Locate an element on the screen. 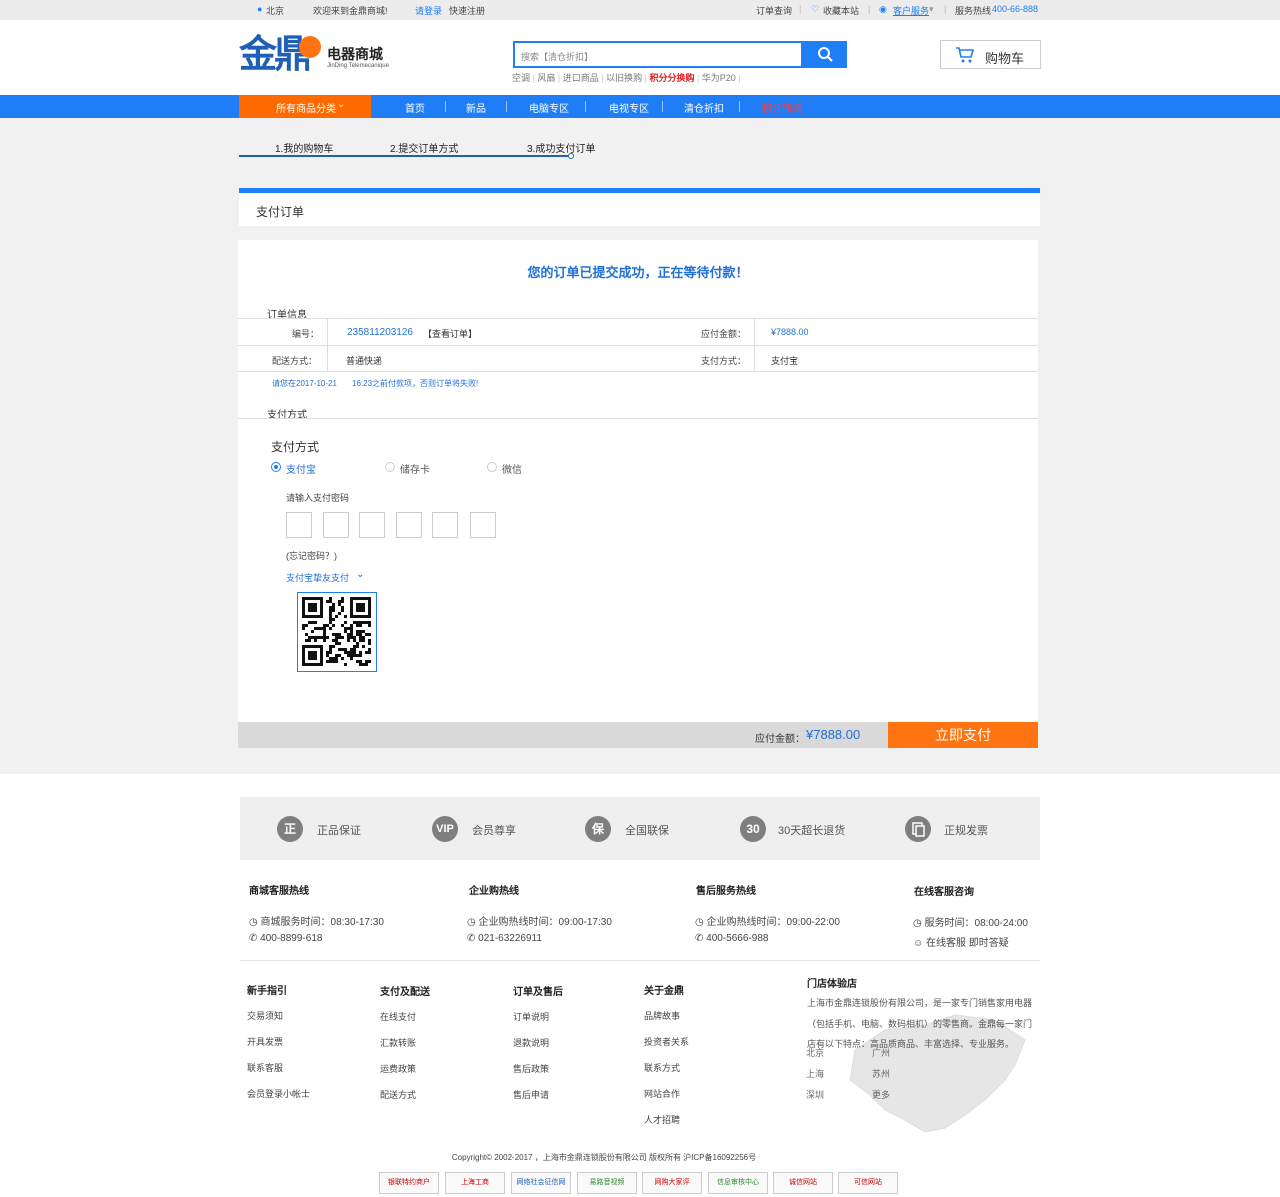 The image size is (1280, 1197). nav-item-home: 首页 is located at coordinates (415, 107).